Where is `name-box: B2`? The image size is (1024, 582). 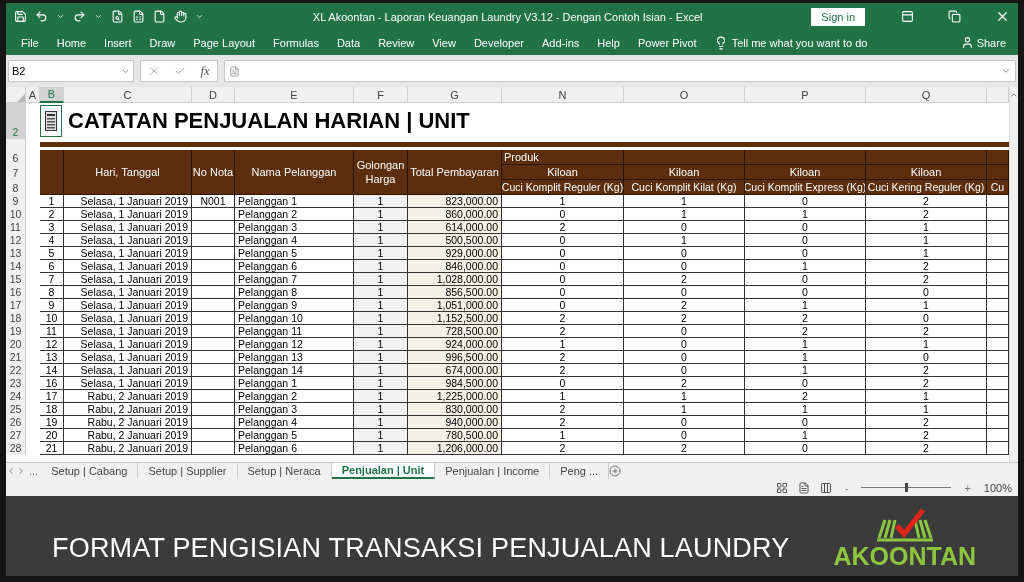
name-box: B2 is located at coordinates (71, 71).